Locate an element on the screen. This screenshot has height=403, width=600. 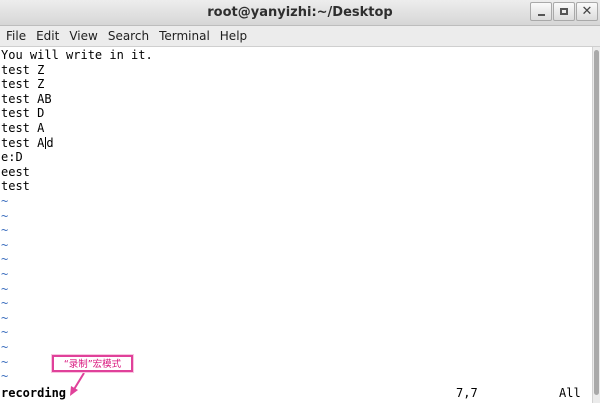
arrow-icon is located at coordinates (77, 384).